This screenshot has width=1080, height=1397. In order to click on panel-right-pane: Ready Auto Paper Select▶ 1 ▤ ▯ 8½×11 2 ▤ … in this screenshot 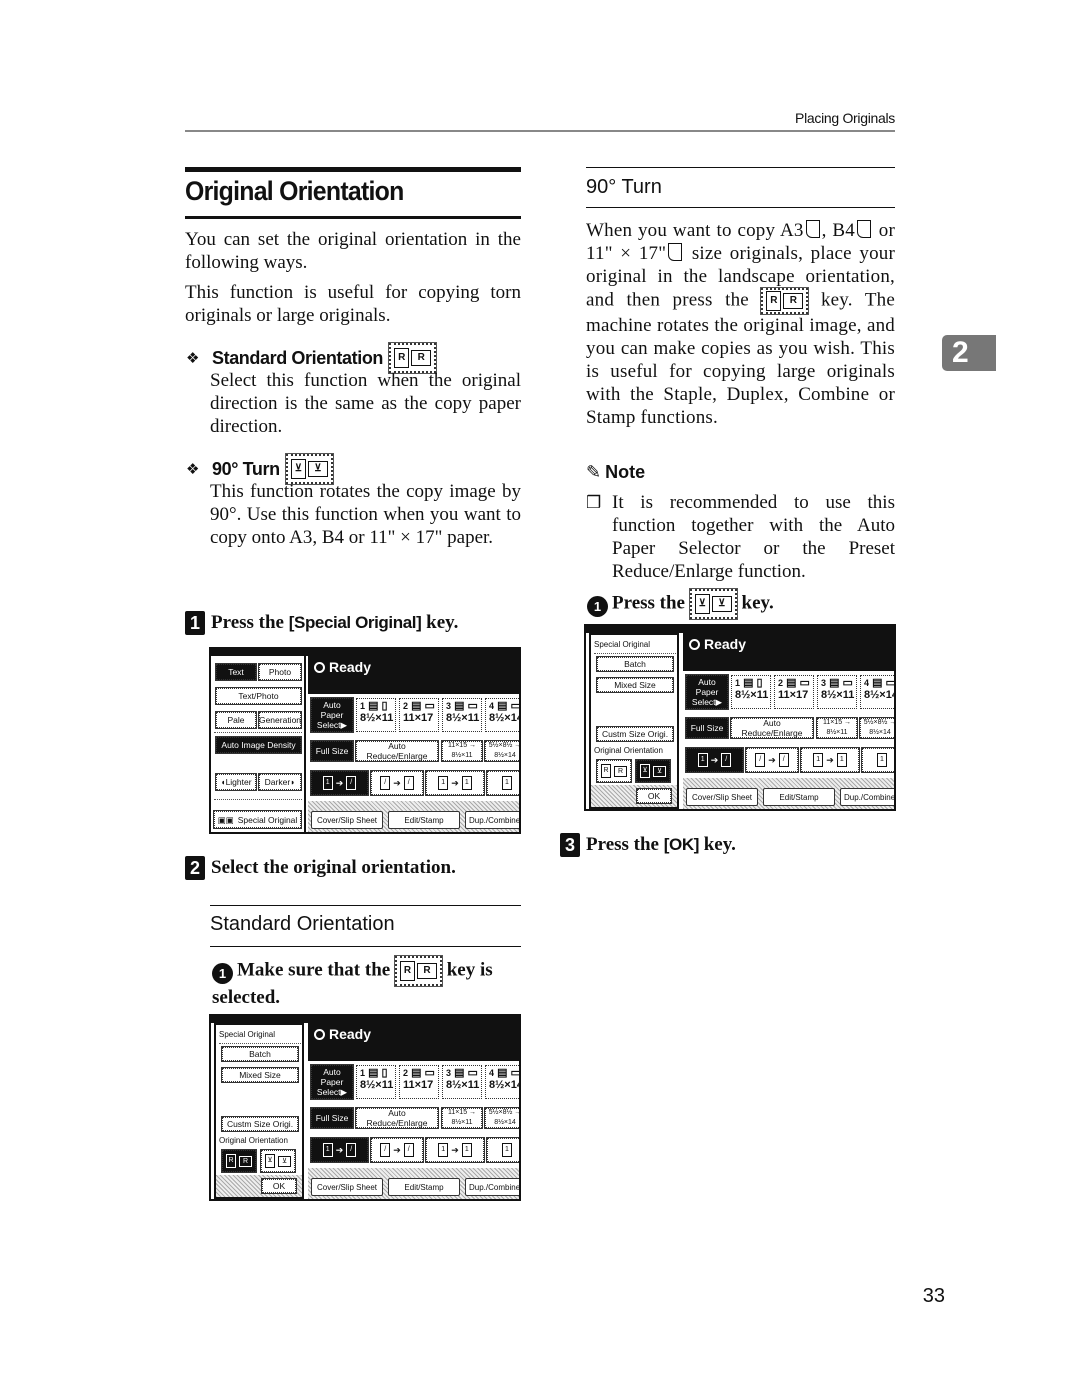, I will do `click(413, 744)`.